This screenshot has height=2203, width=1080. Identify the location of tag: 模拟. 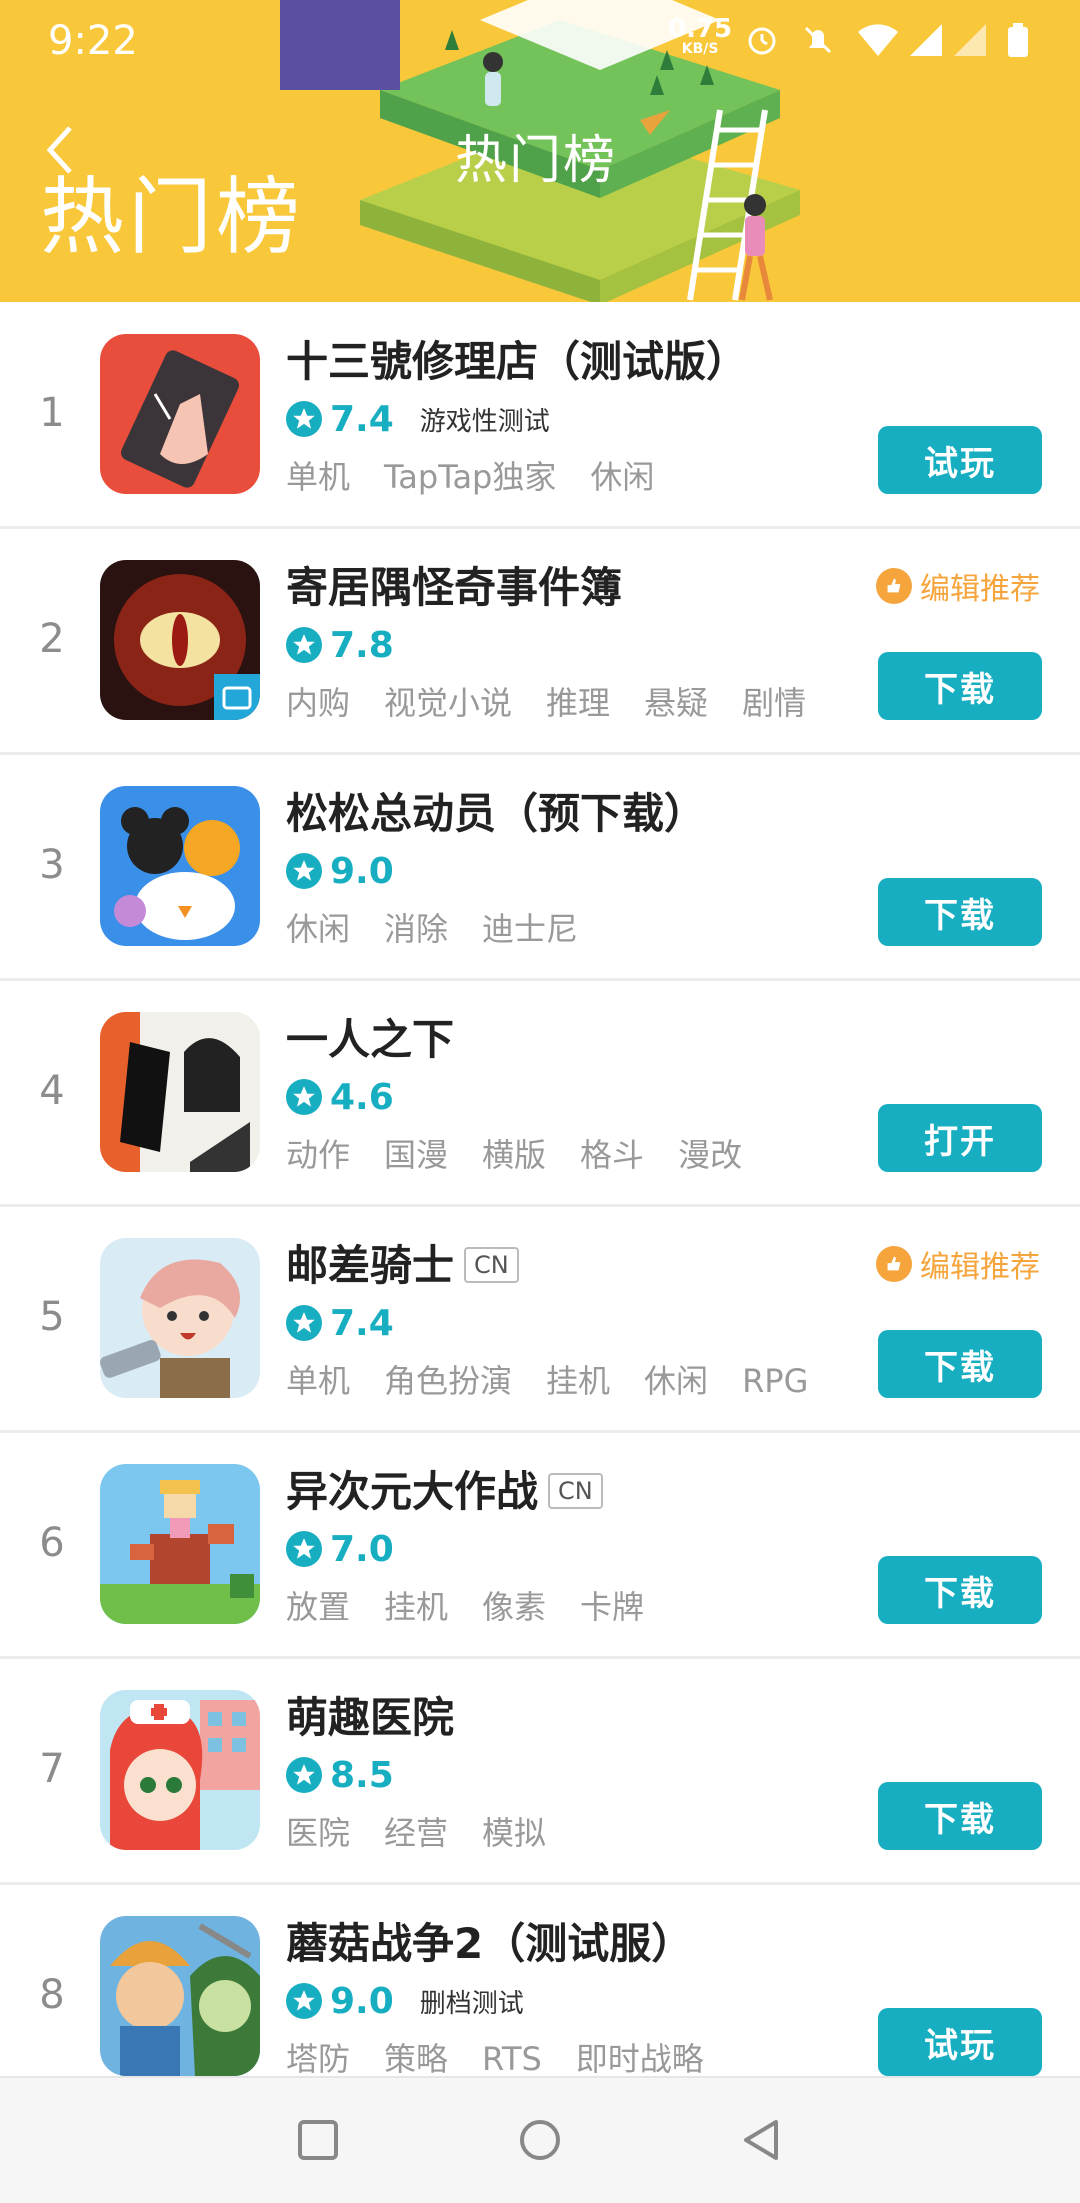
(514, 1833).